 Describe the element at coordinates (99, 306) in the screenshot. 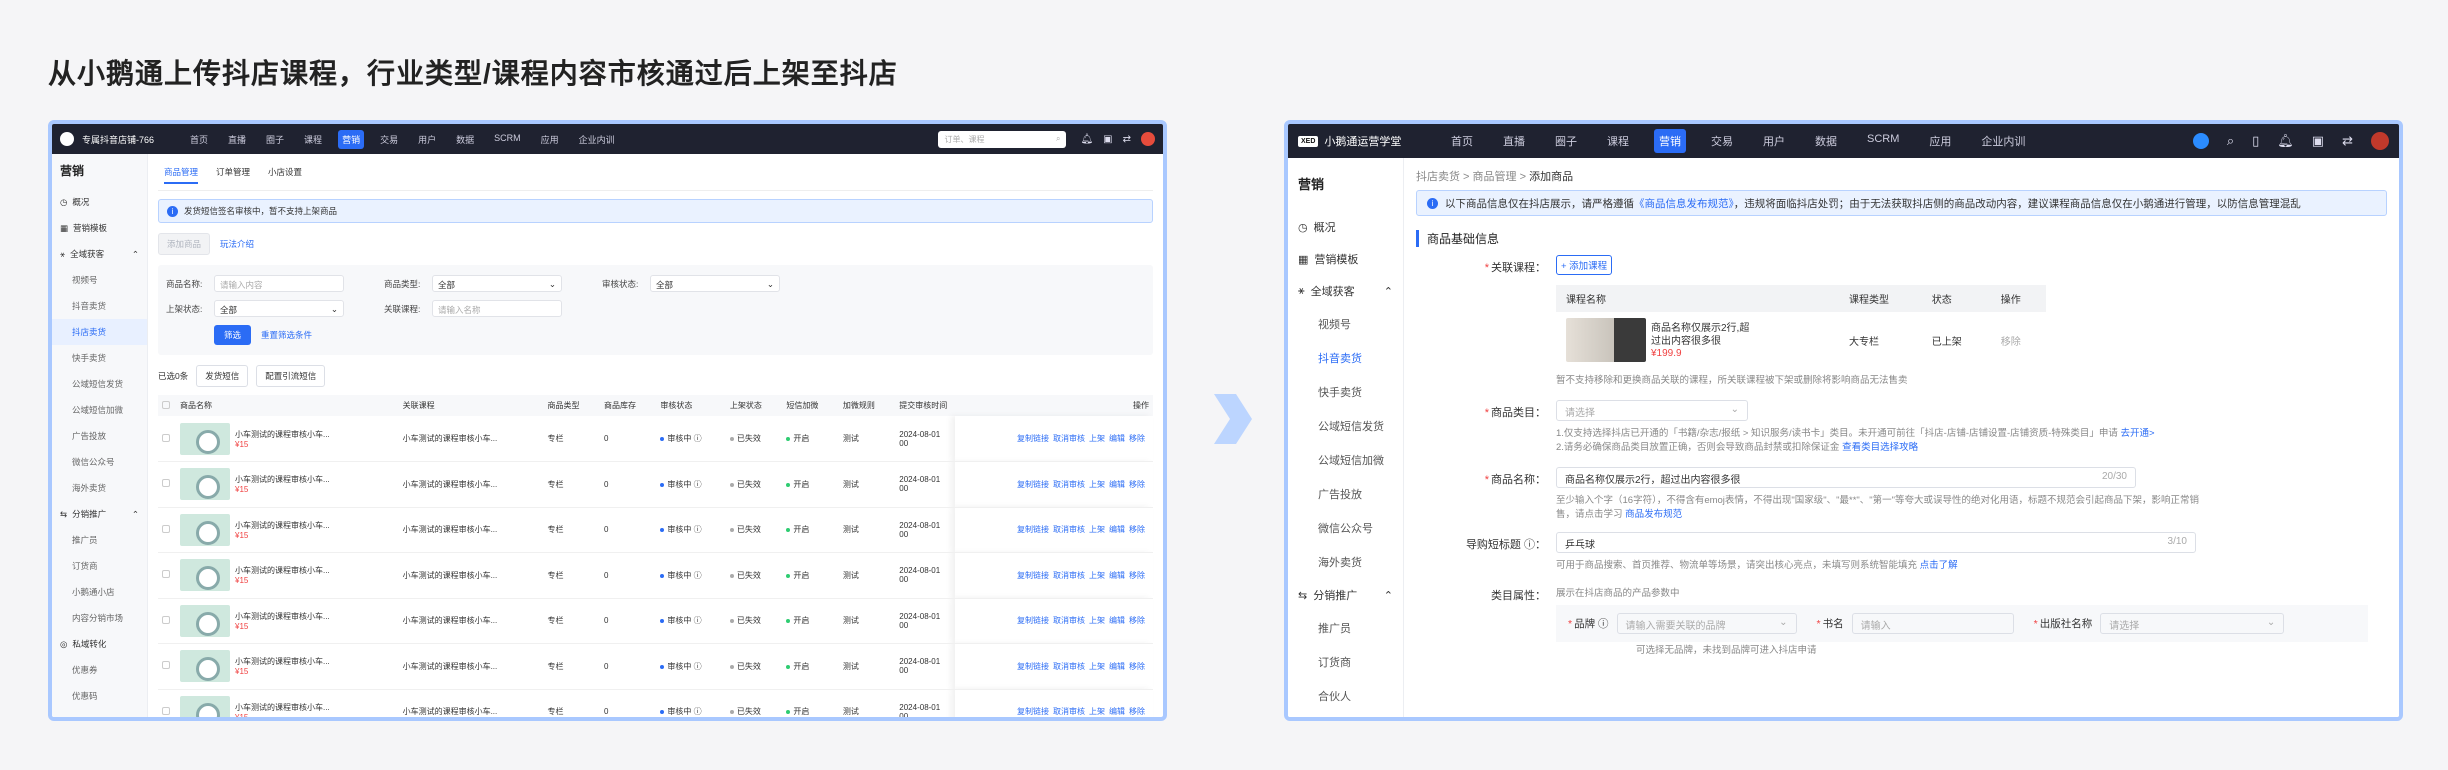

I see `sidebar-item: 抖音卖货` at that location.